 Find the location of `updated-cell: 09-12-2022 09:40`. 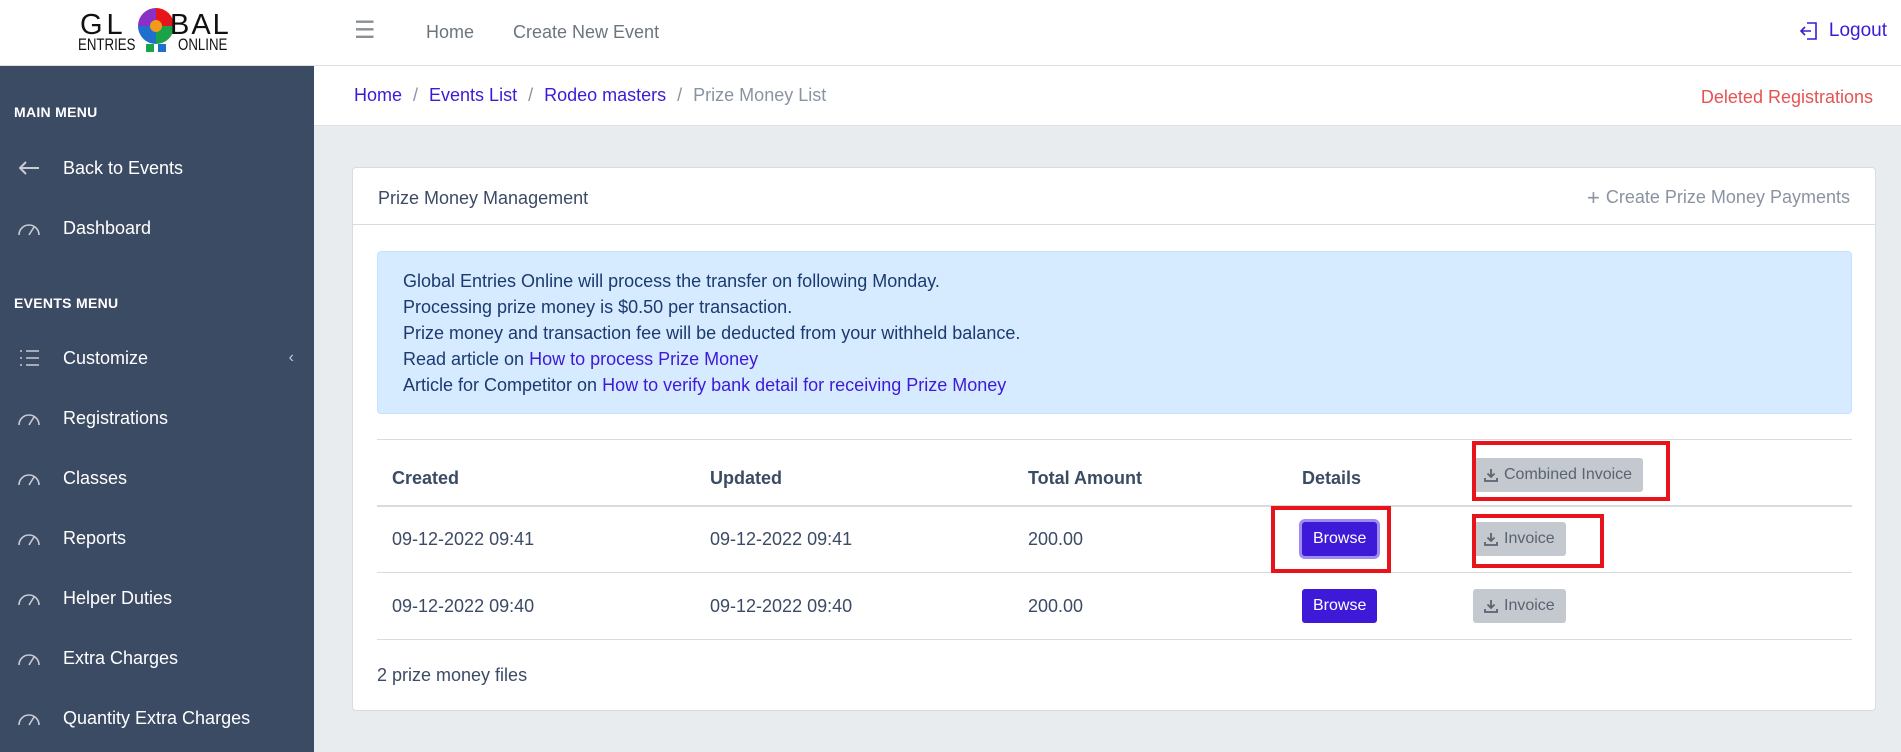

updated-cell: 09-12-2022 09:40 is located at coordinates (781, 605).